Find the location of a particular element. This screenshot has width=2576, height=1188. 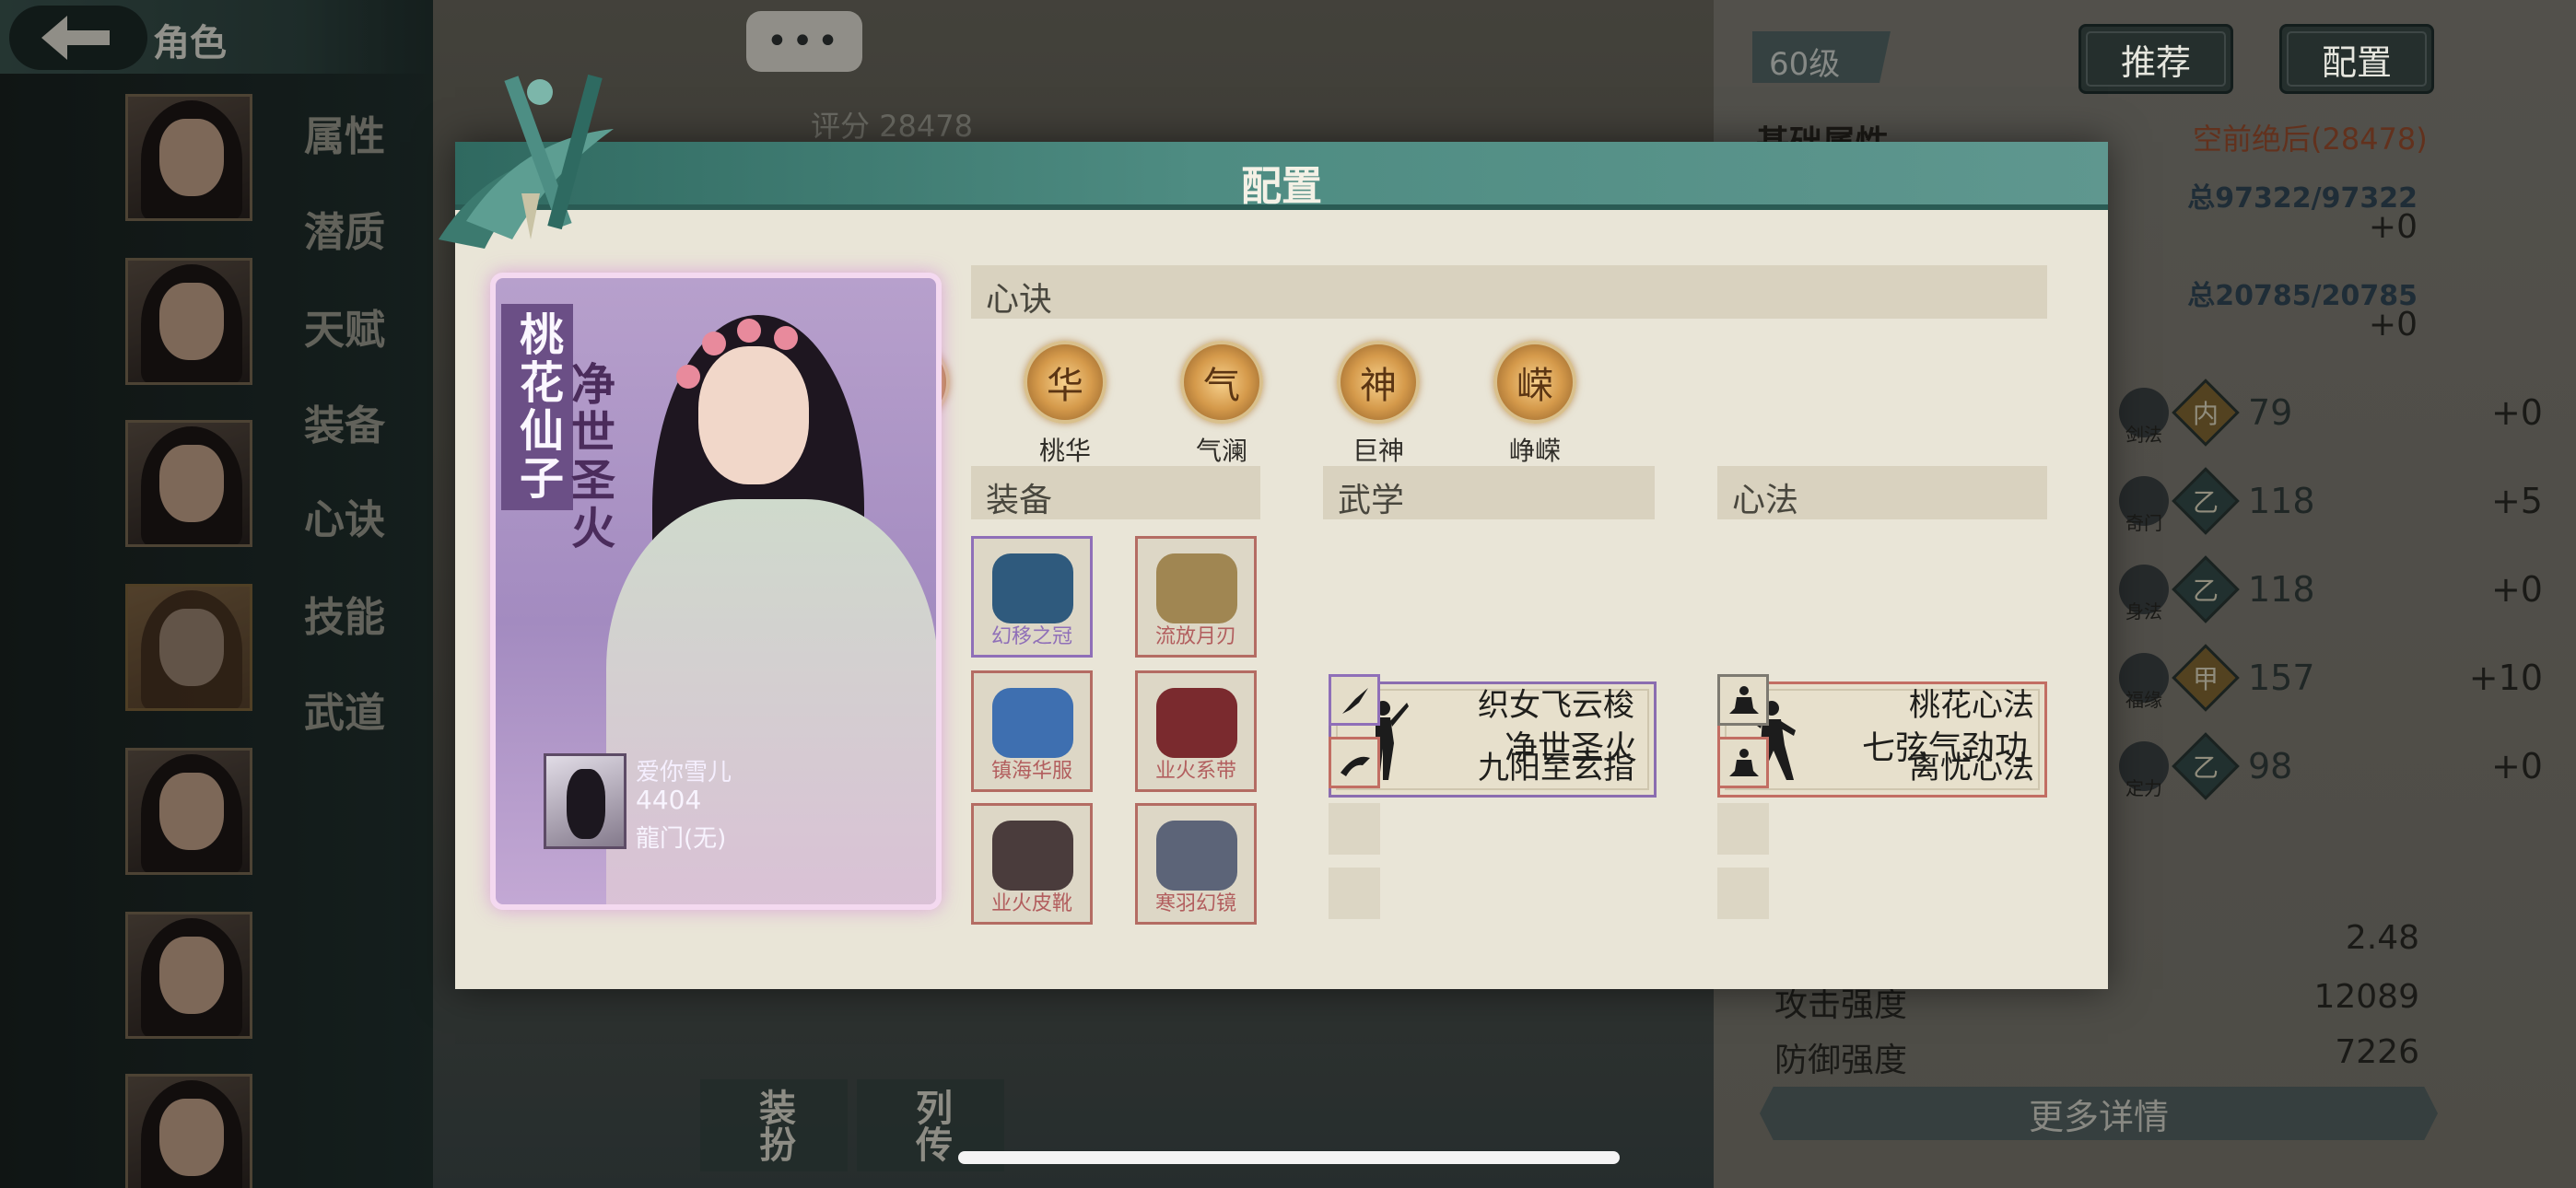

recommend-label: 推荐 is located at coordinates (2155, 62).